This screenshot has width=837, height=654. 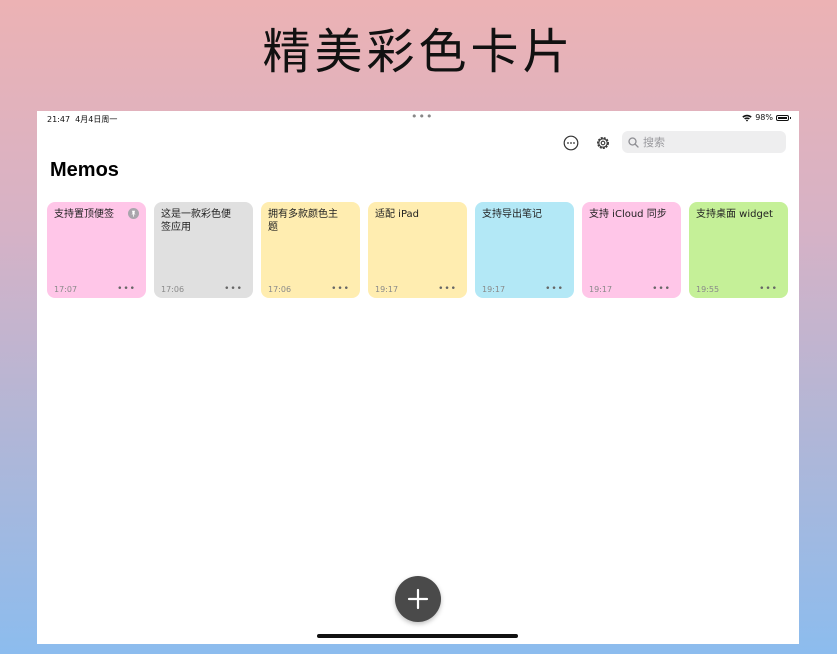 What do you see at coordinates (422, 116) in the screenshot?
I see `multitasking-dots: •••` at bounding box center [422, 116].